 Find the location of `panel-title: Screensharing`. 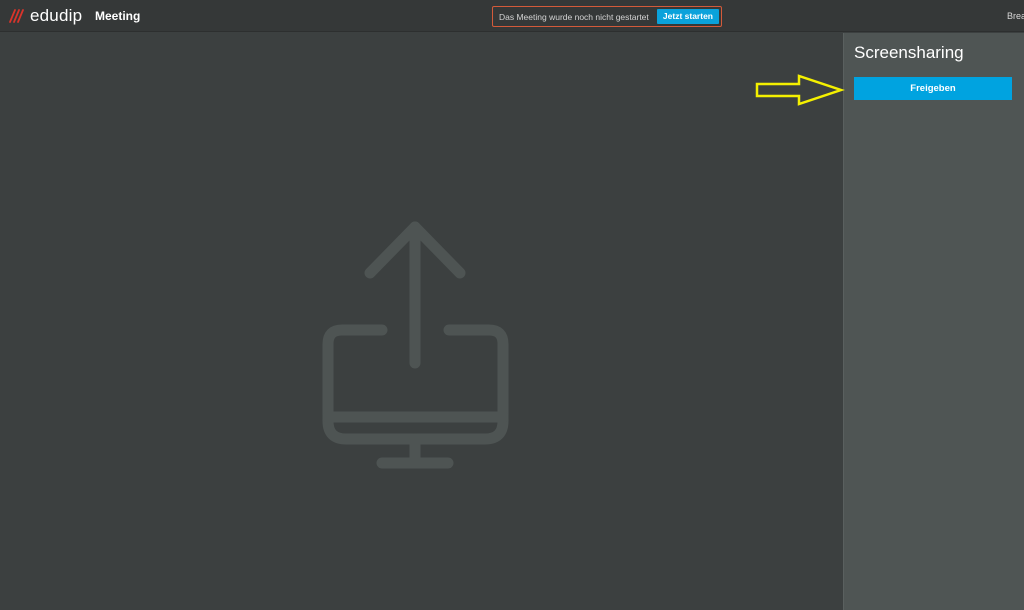

panel-title: Screensharing is located at coordinates (909, 52).